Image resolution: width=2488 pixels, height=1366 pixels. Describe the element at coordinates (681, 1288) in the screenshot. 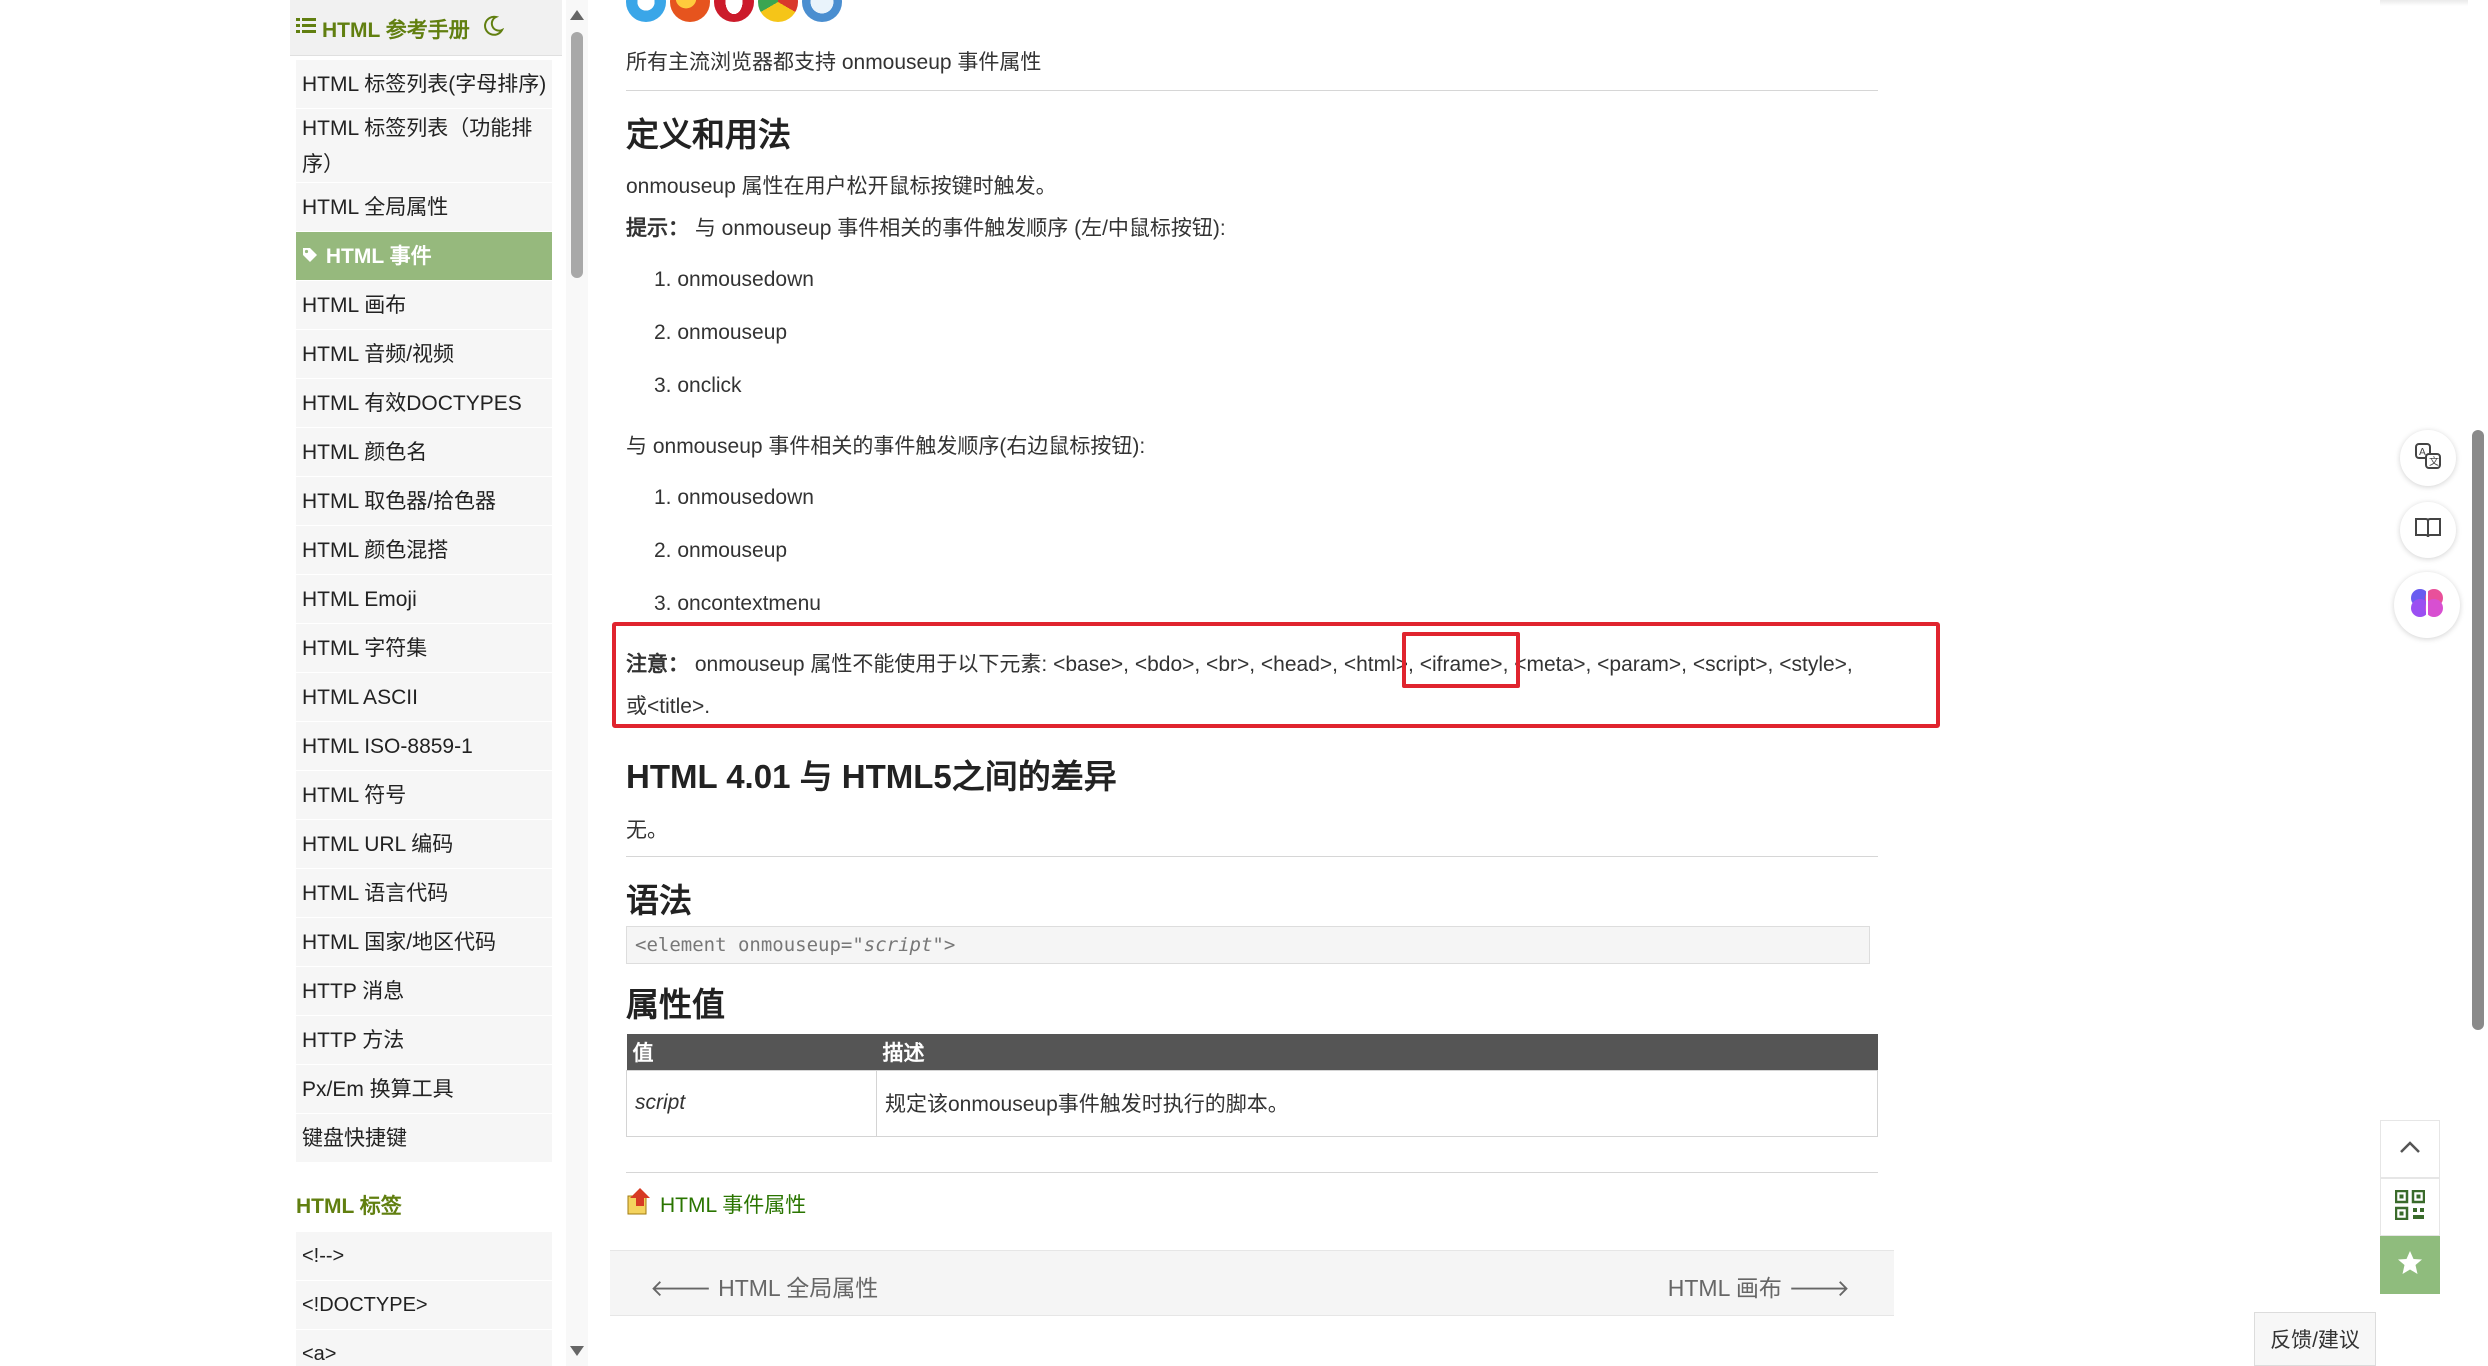

I see `arrow-left-icon: 🡐` at that location.